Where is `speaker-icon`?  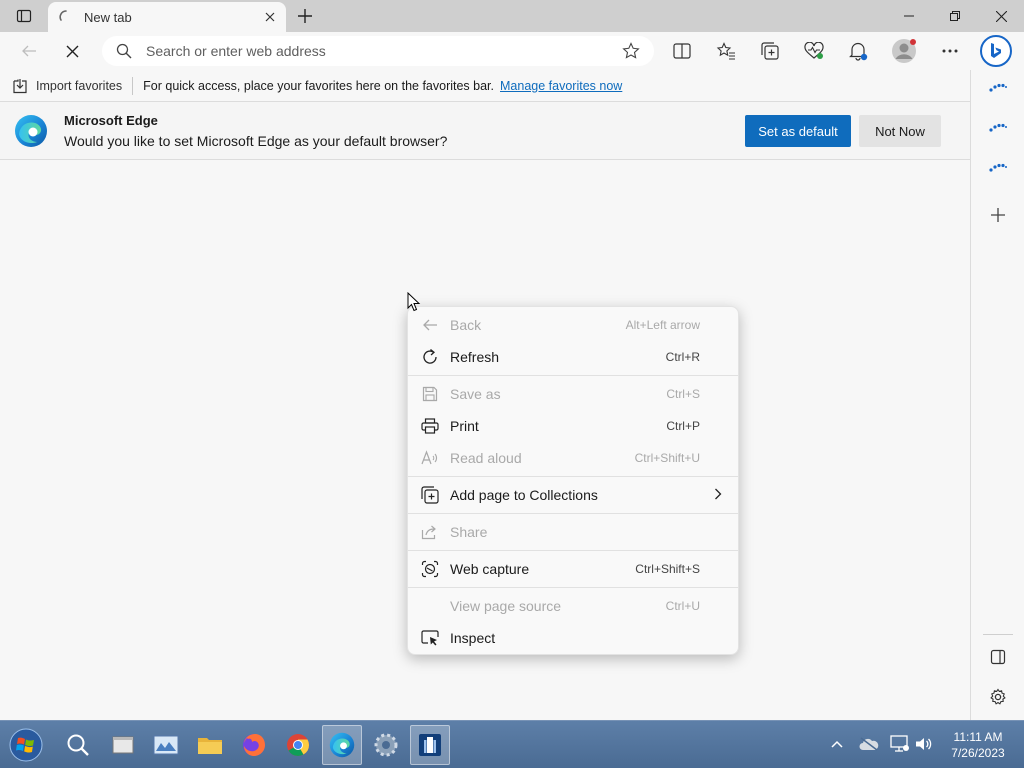 speaker-icon is located at coordinates (924, 744).